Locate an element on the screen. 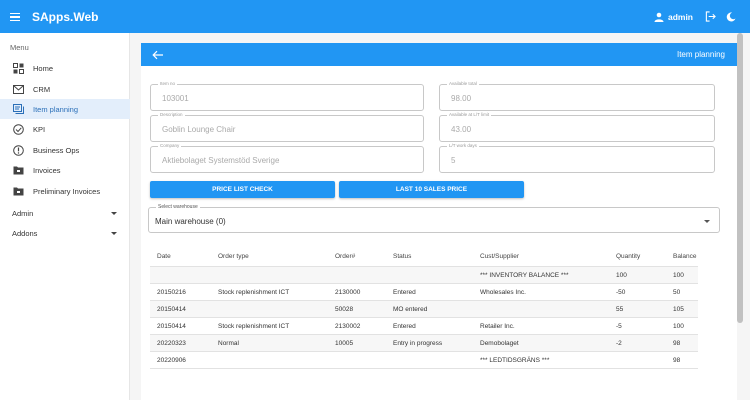  table-cell: 105 is located at coordinates (678, 309).